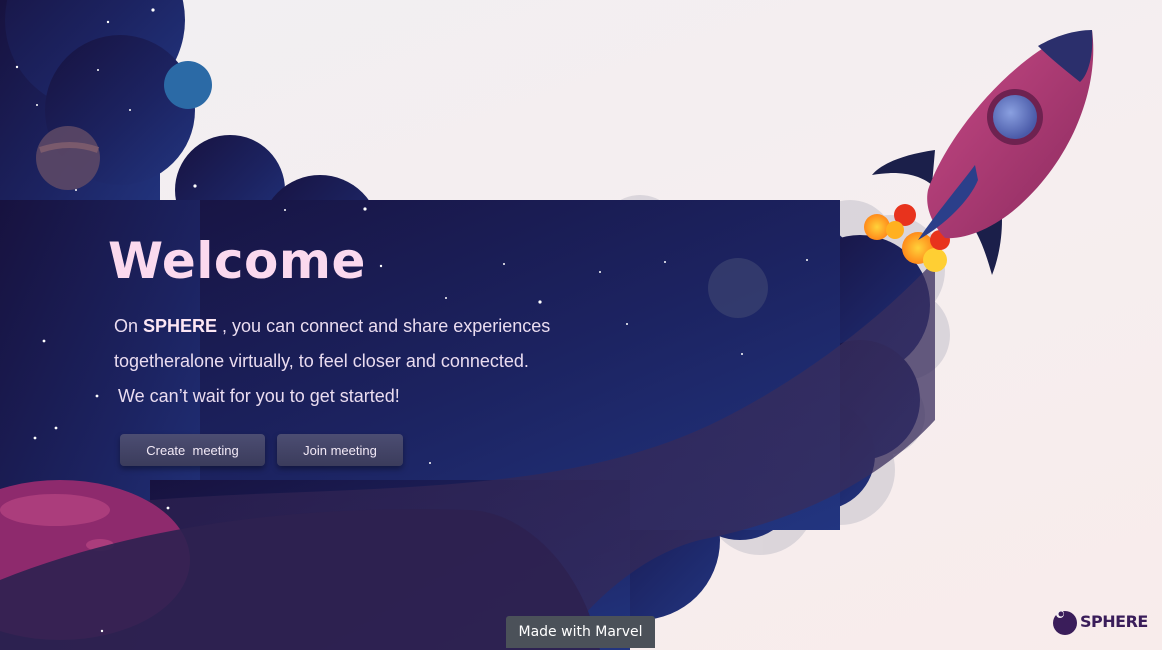  I want to click on intro-prefix: On, so click(129, 326).